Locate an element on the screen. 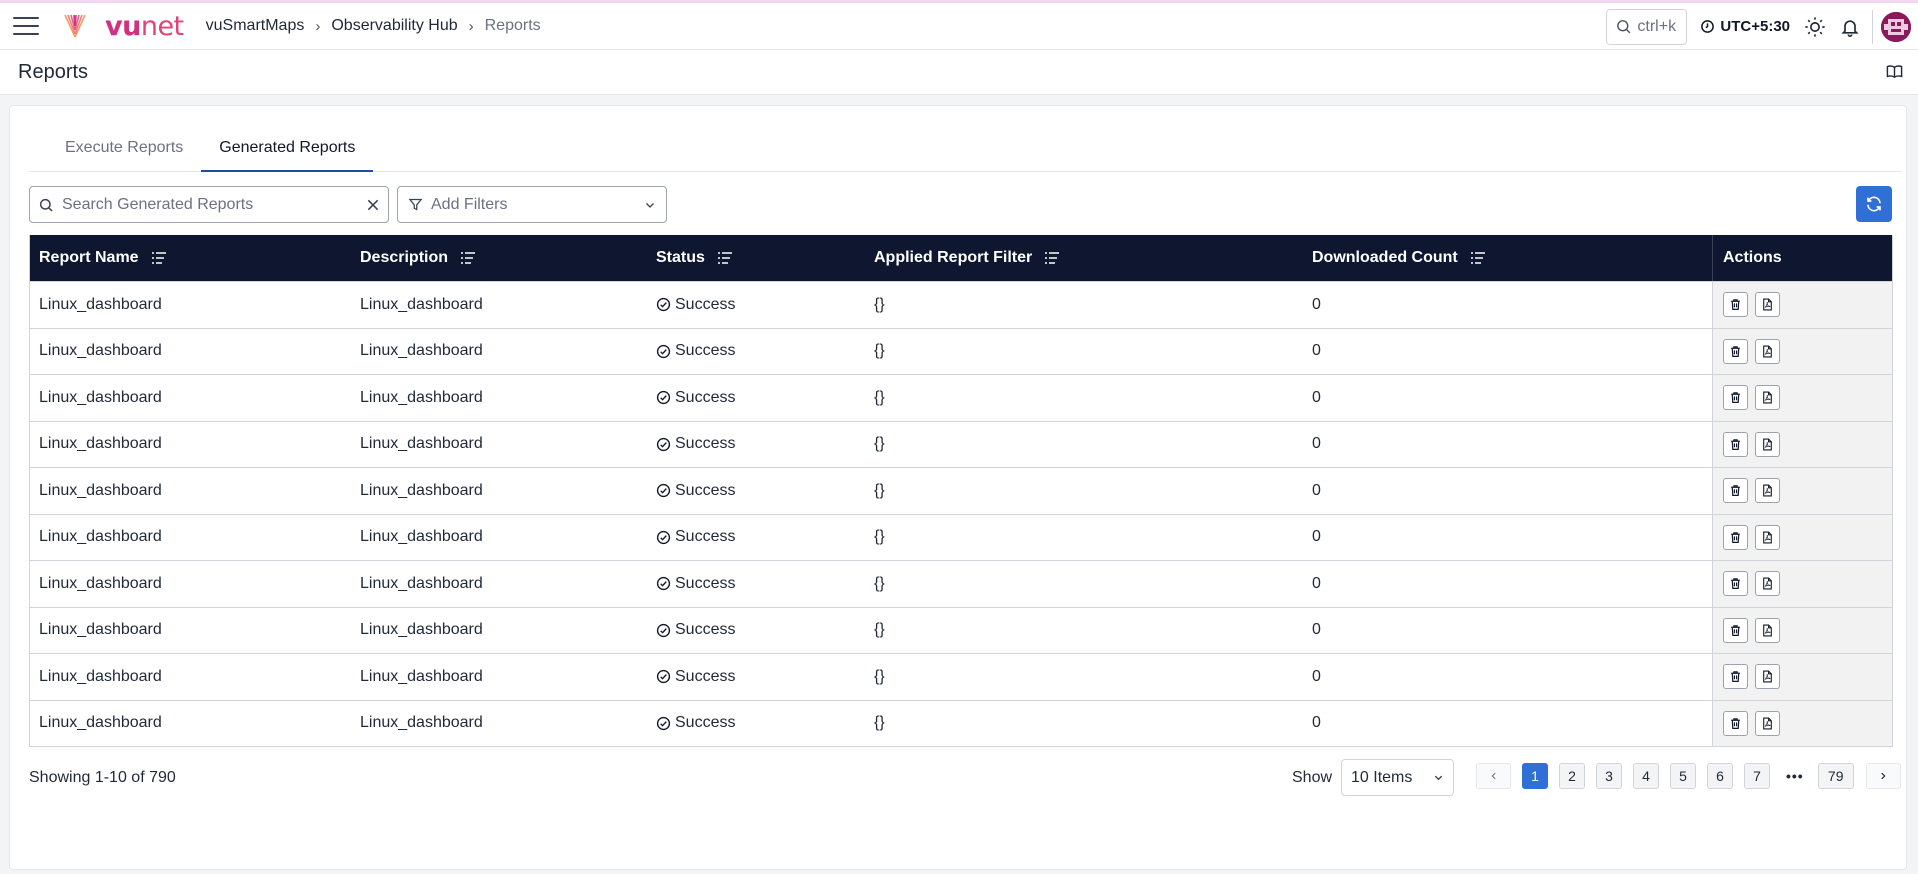 The height and width of the screenshot is (874, 1918). page-button-3: 3 is located at coordinates (1609, 776).